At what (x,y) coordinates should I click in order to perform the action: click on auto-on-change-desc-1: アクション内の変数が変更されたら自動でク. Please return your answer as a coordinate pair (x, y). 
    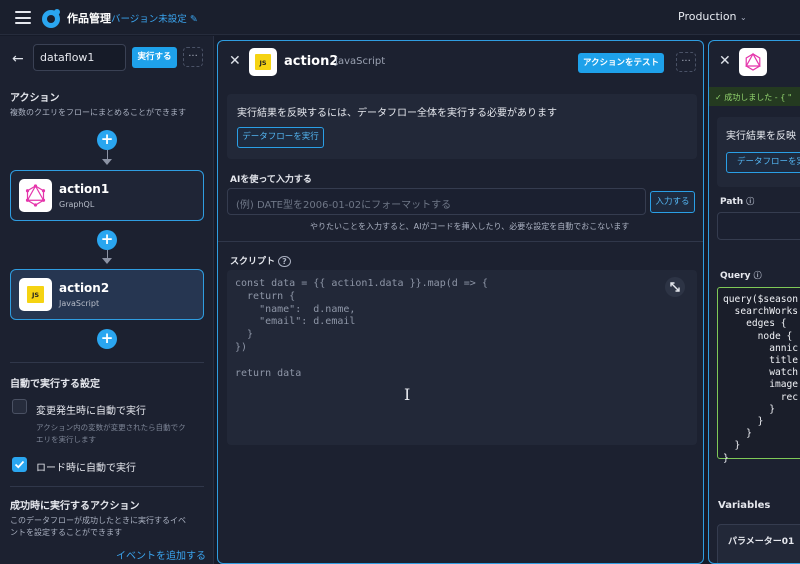
    Looking at the image, I should click on (111, 427).